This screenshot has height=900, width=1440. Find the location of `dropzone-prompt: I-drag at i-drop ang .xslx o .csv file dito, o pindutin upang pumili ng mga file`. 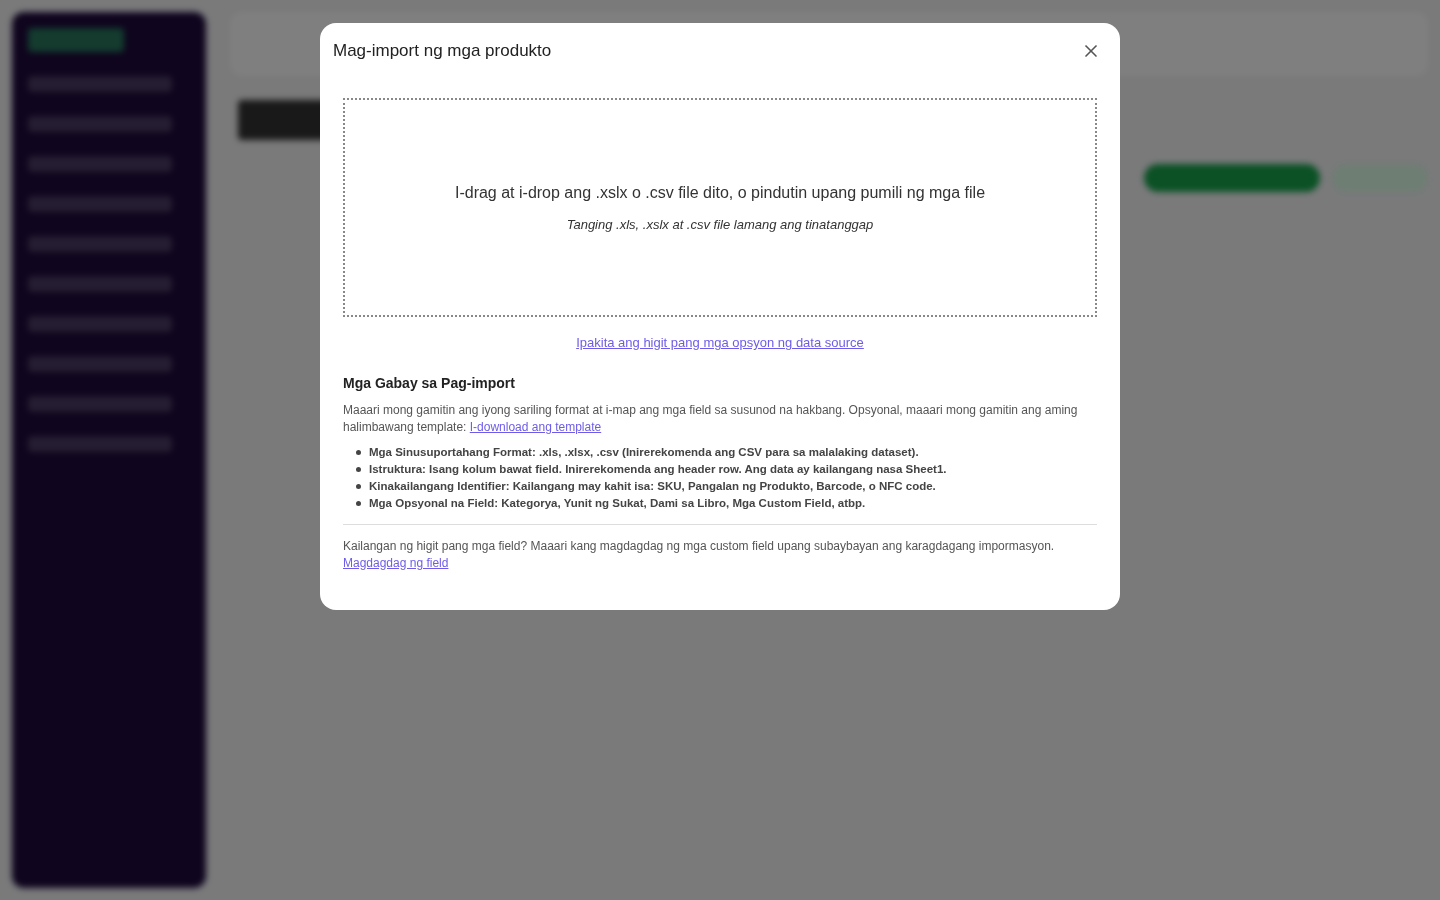

dropzone-prompt: I-drag at i-drop ang .xslx o .csv file dito, o pindutin upang pumili ng mga file is located at coordinates (720, 192).